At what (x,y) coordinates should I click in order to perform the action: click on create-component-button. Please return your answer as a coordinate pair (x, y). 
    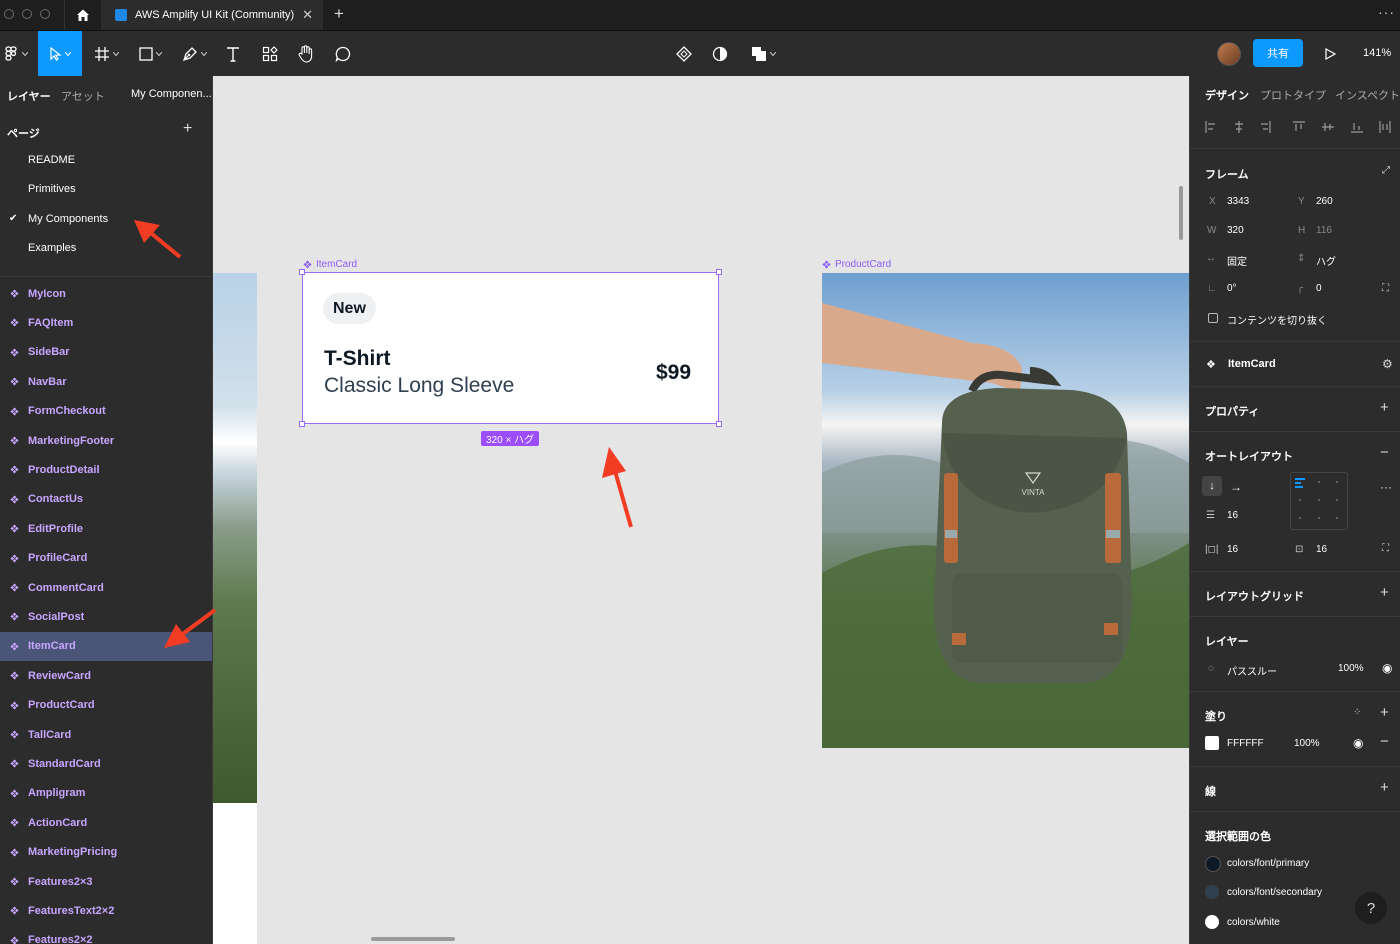
    Looking at the image, I should click on (684, 53).